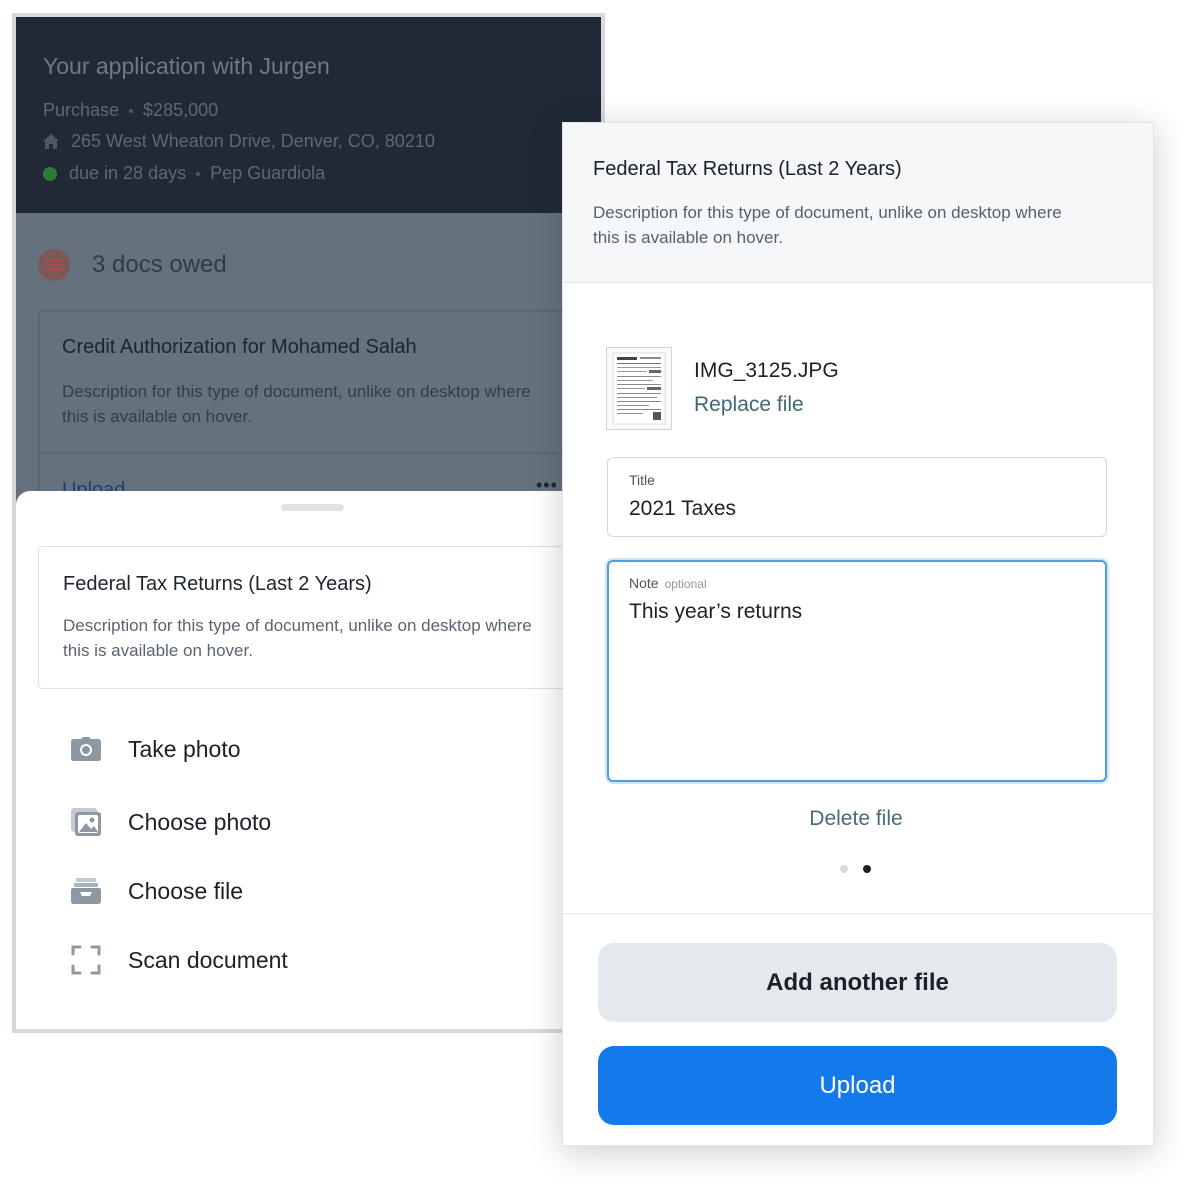 This screenshot has height=1200, width=1184. Describe the element at coordinates (54, 265) in the screenshot. I see `checklist-icon` at that location.